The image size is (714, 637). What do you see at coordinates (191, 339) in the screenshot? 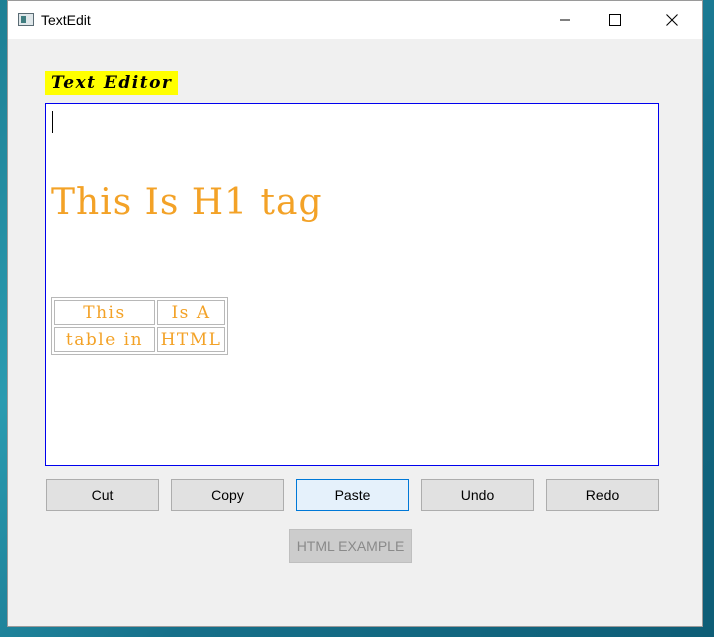
I see `table-cell: HTML` at bounding box center [191, 339].